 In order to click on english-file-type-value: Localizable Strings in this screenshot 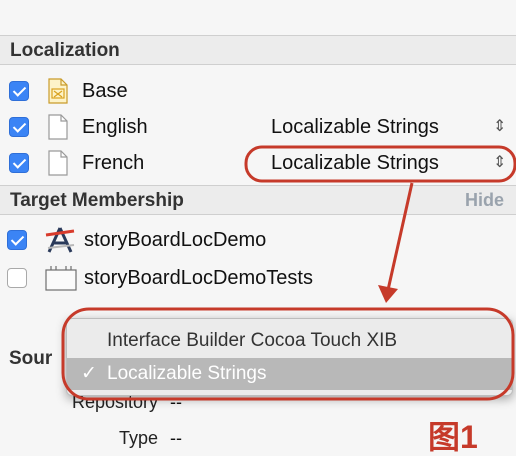, I will do `click(355, 127)`.